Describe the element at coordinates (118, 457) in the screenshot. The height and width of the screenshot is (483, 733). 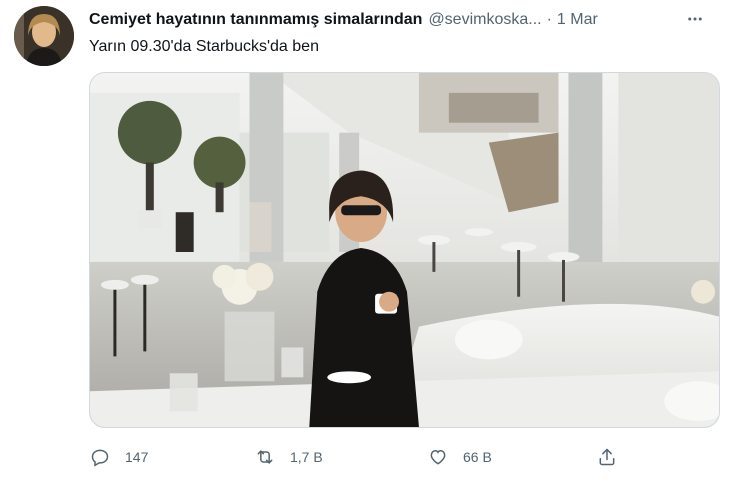
I see `reply-button: 147` at that location.